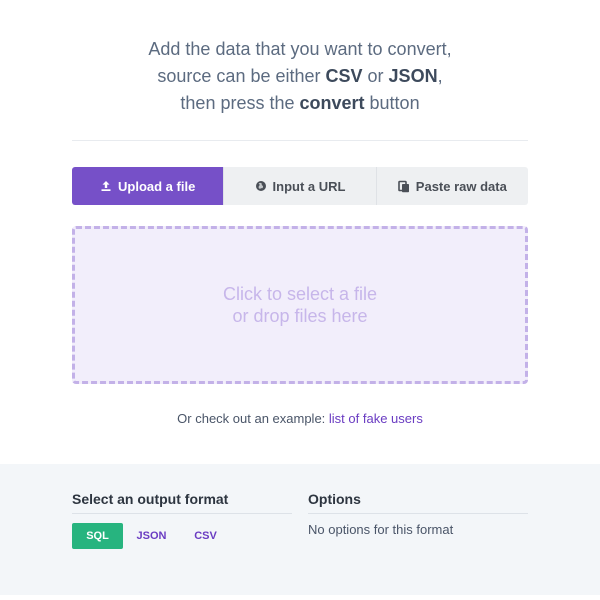  What do you see at coordinates (461, 186) in the screenshot?
I see `tab-paste-raw-data-label: Paste raw data` at bounding box center [461, 186].